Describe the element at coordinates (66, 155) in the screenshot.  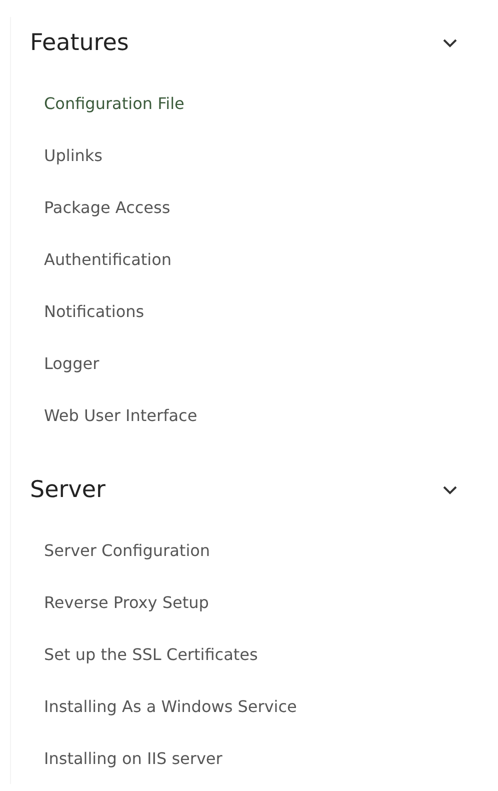
I see `nav-link: Uplinks` at that location.